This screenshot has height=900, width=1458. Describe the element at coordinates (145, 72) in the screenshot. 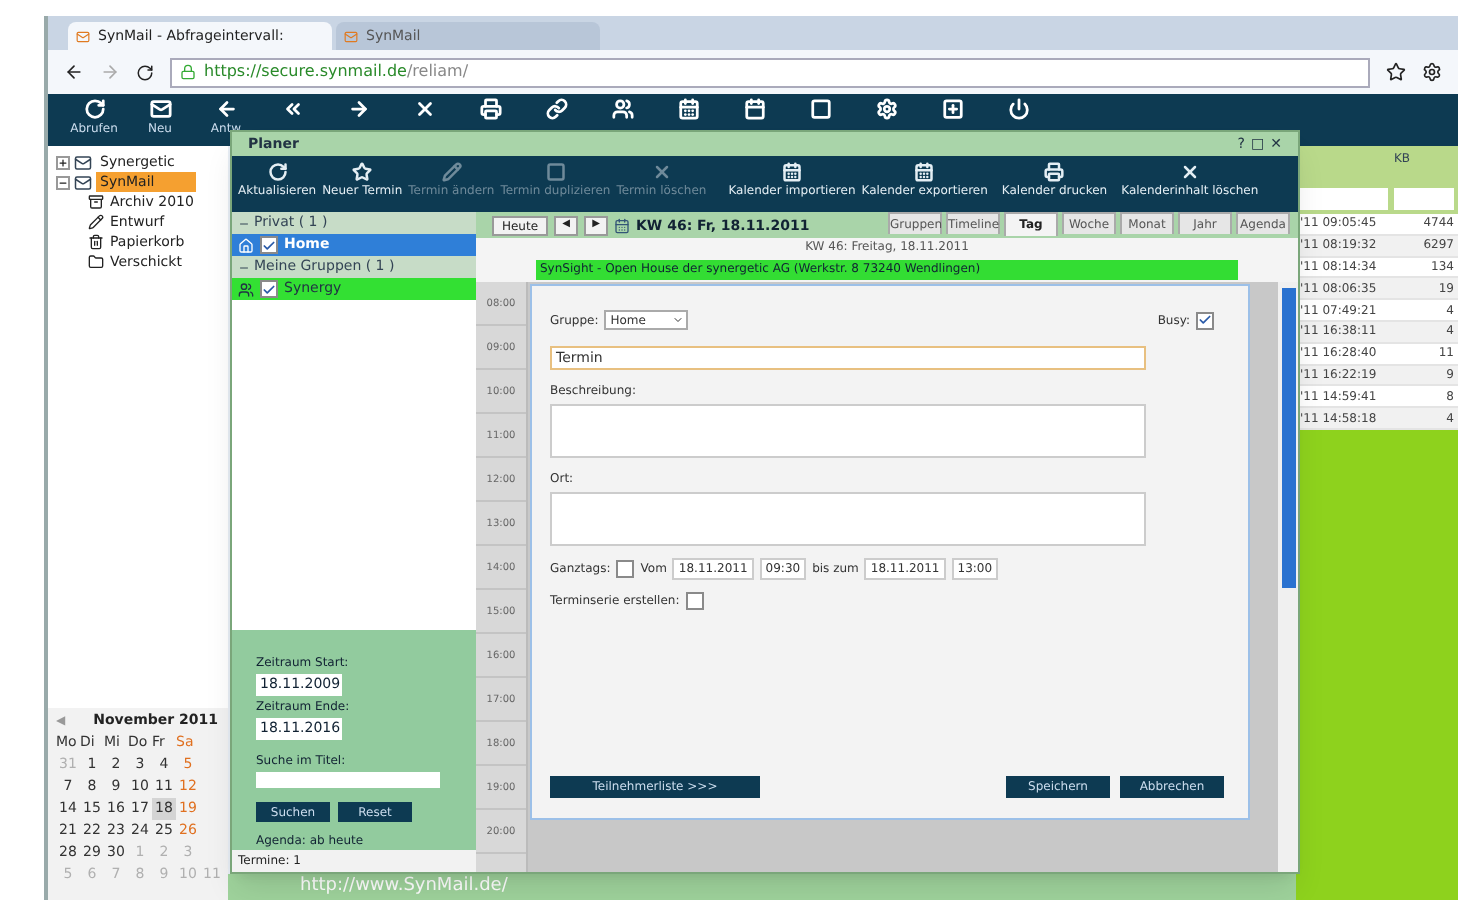

I see `reload-icon` at that location.